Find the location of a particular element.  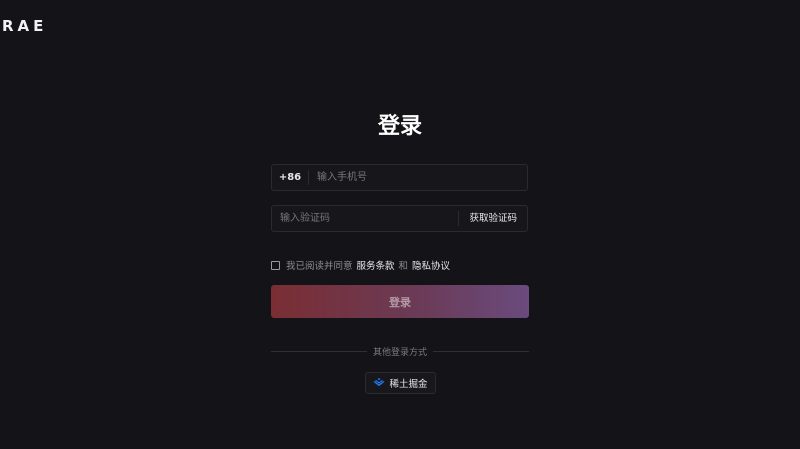

divider-line-left is located at coordinates (319, 351).